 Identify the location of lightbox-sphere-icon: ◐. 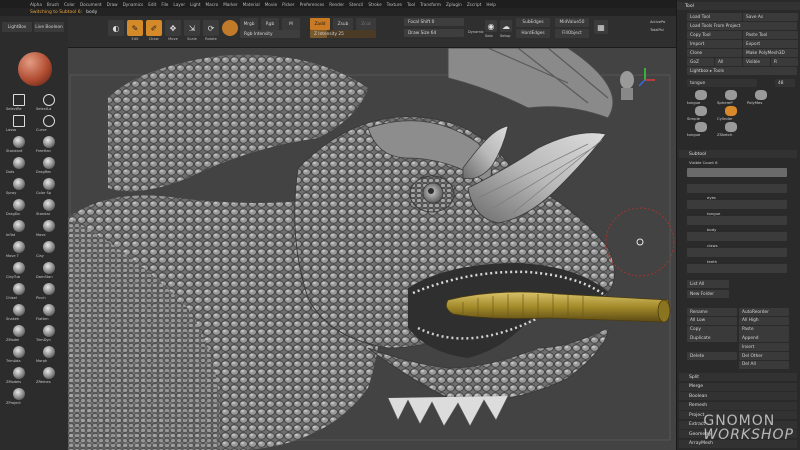
(116, 28).